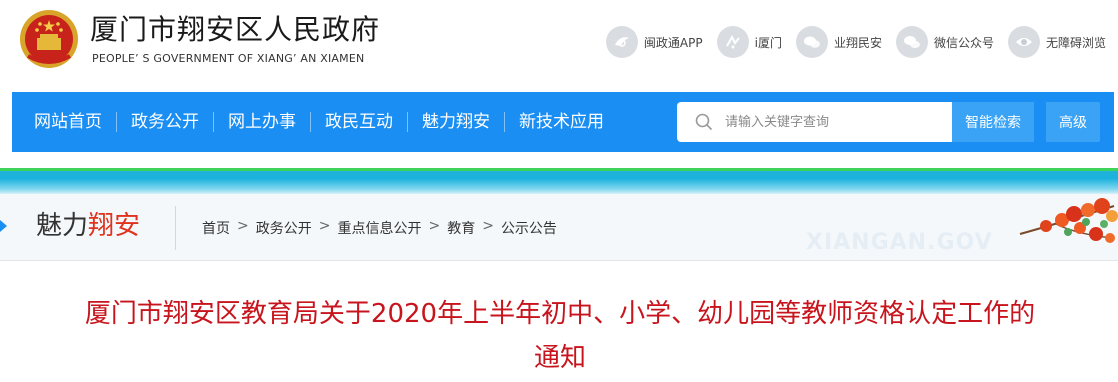  I want to click on mzt-app-icon, so click(621, 42).